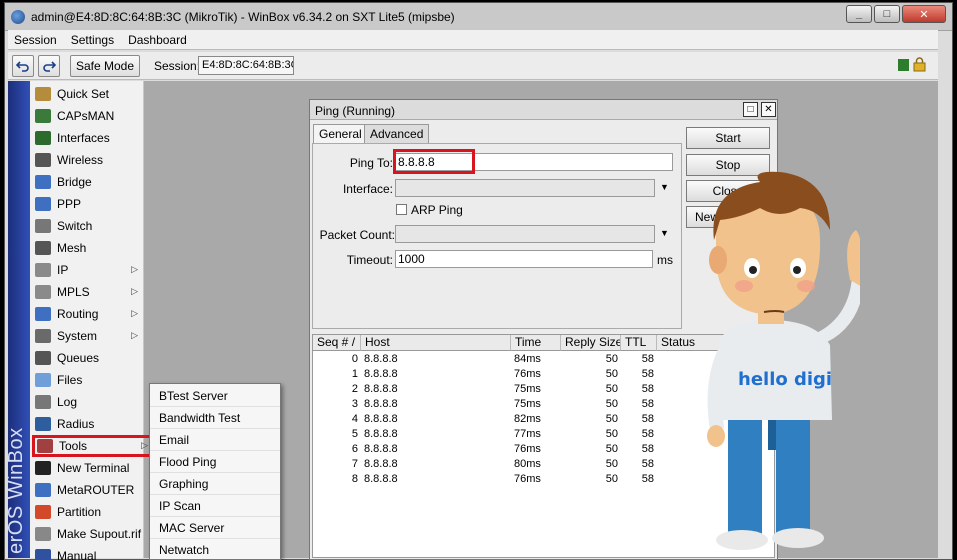 The height and width of the screenshot is (560, 957). I want to click on sidebar-item-quick-set: Quick Set, so click(87, 94).